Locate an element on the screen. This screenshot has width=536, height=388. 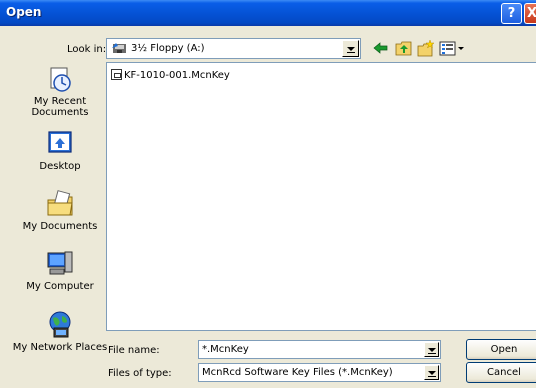
file-name-label: File name: is located at coordinates (134, 350).